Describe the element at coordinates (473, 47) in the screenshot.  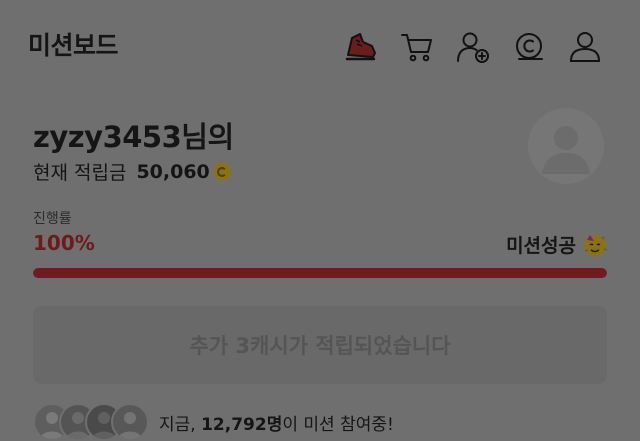
I see `add-user-icon` at that location.